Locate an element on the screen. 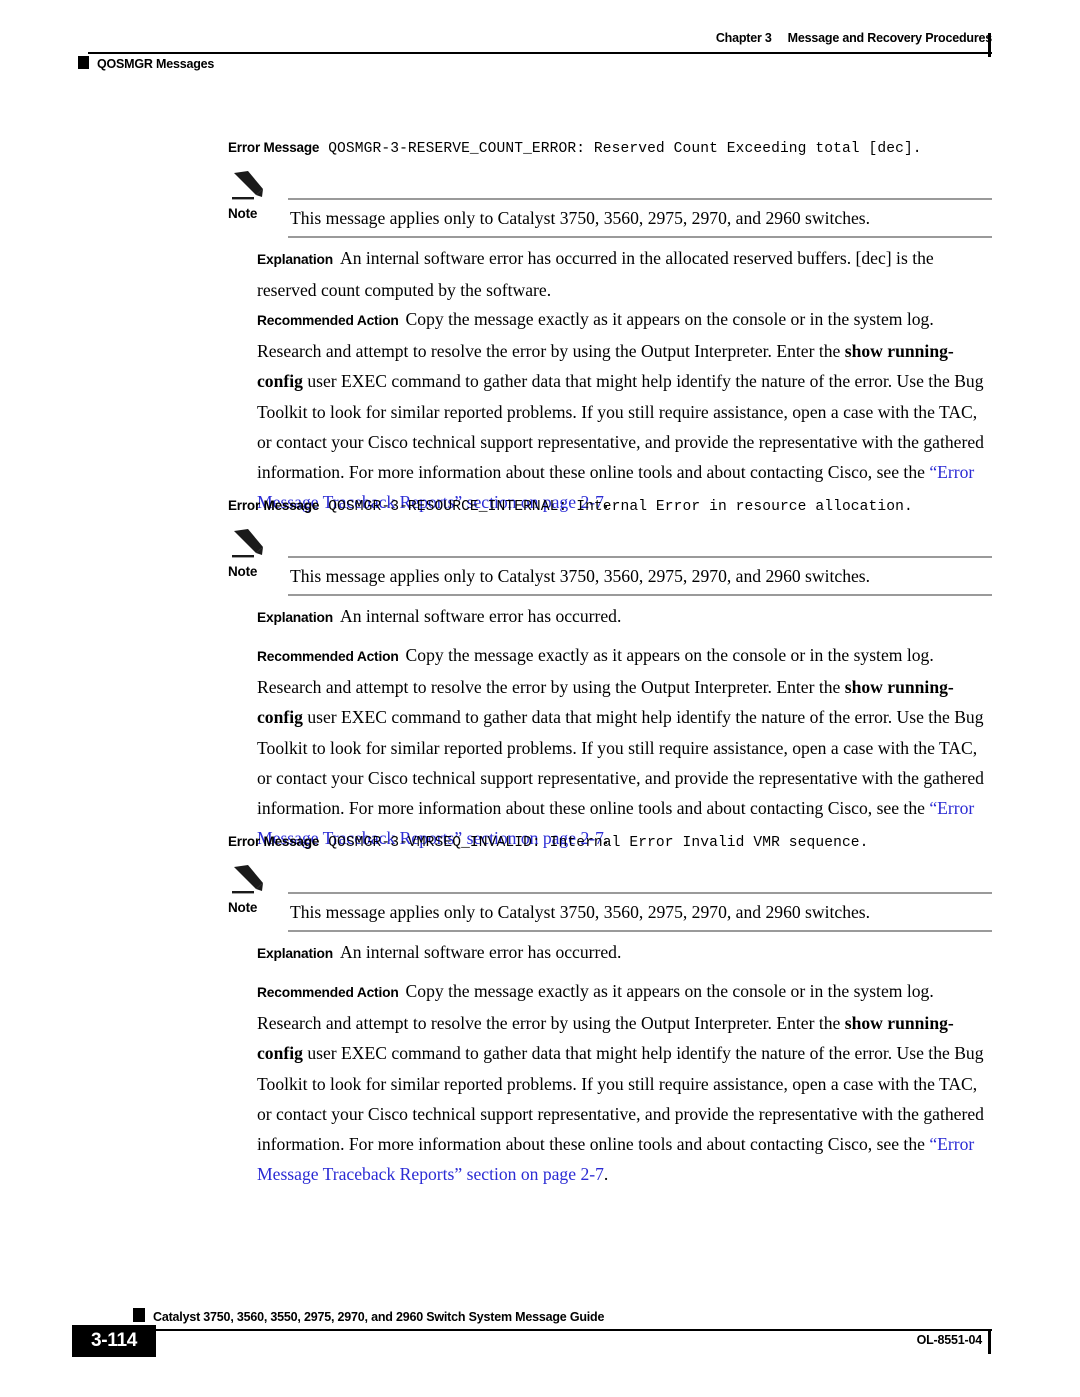 Image resolution: width=1080 pixels, height=1397 pixels. footer-rule is located at coordinates (540, 1330).